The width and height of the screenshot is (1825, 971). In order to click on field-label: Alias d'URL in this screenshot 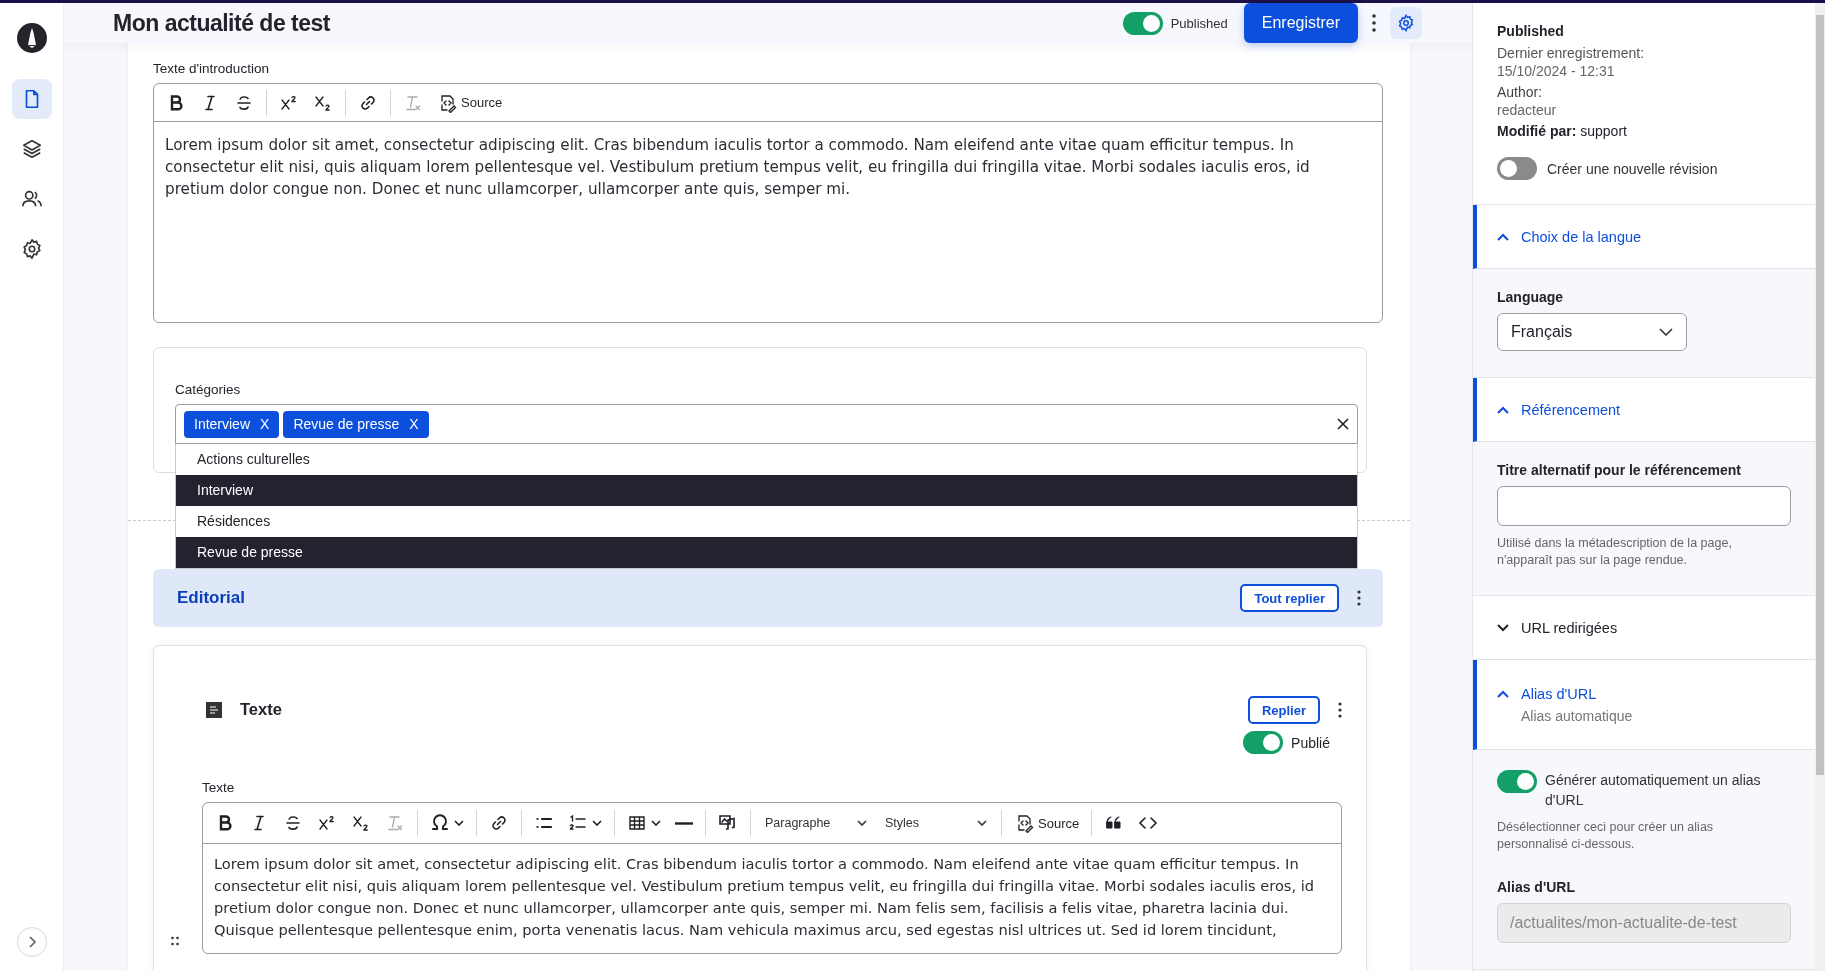, I will do `click(1536, 887)`.